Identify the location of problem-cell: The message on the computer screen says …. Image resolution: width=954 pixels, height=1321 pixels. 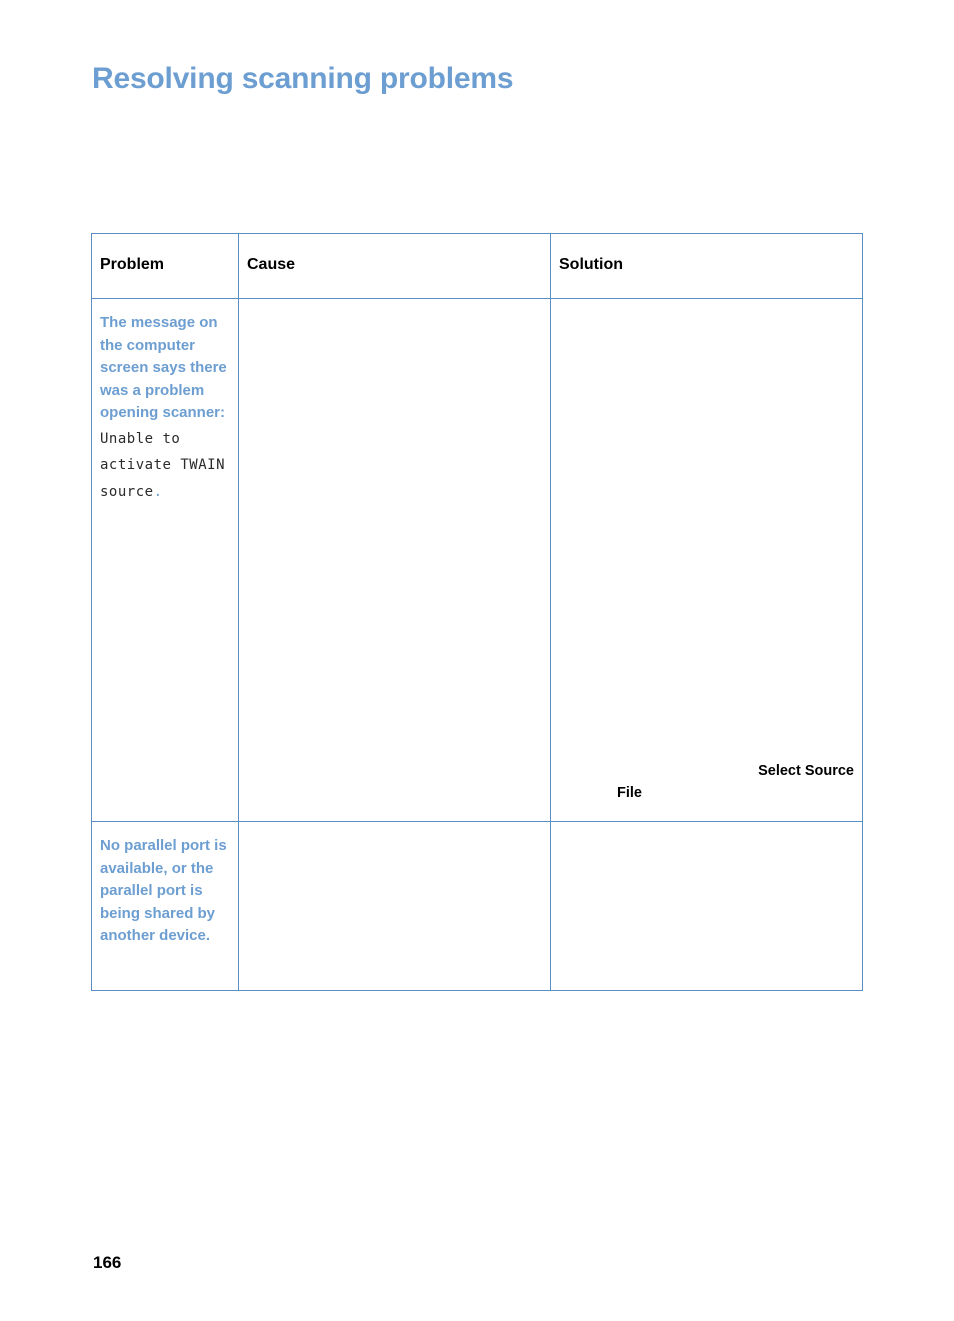
(165, 560).